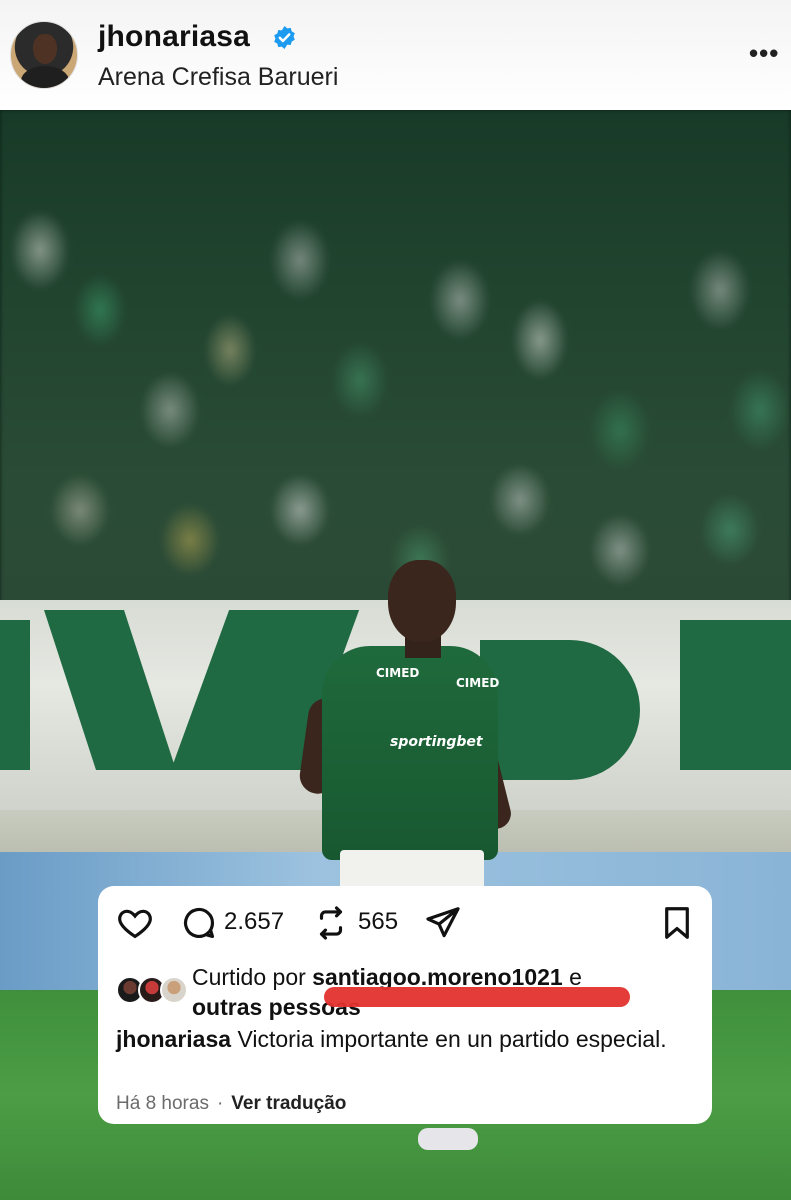  I want to click on jersey-main-sponsor: sportingbet, so click(436, 742).